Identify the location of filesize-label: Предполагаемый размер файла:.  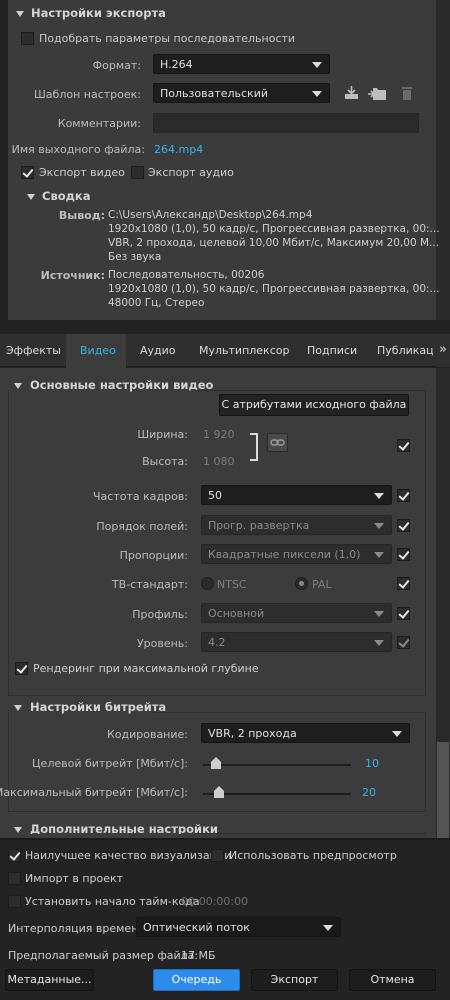
(103, 955).